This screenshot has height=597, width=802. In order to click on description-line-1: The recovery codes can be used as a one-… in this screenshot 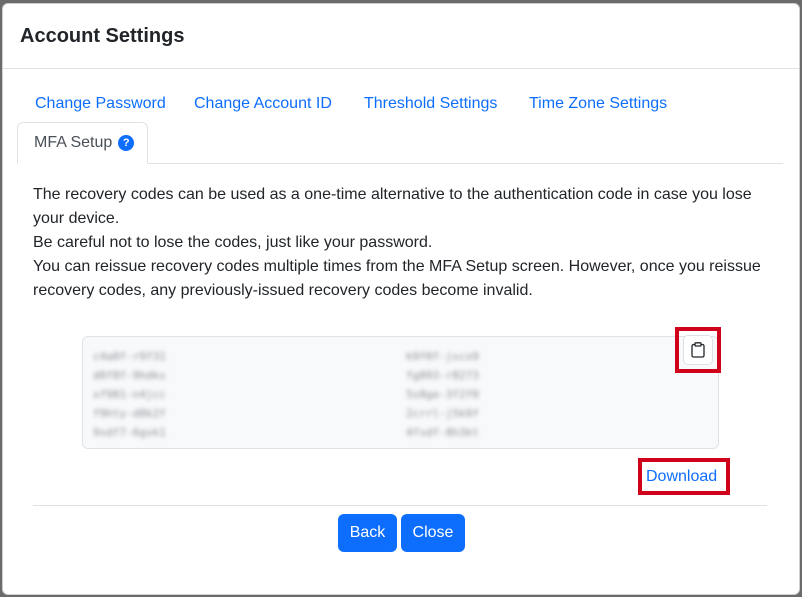, I will do `click(392, 206)`.